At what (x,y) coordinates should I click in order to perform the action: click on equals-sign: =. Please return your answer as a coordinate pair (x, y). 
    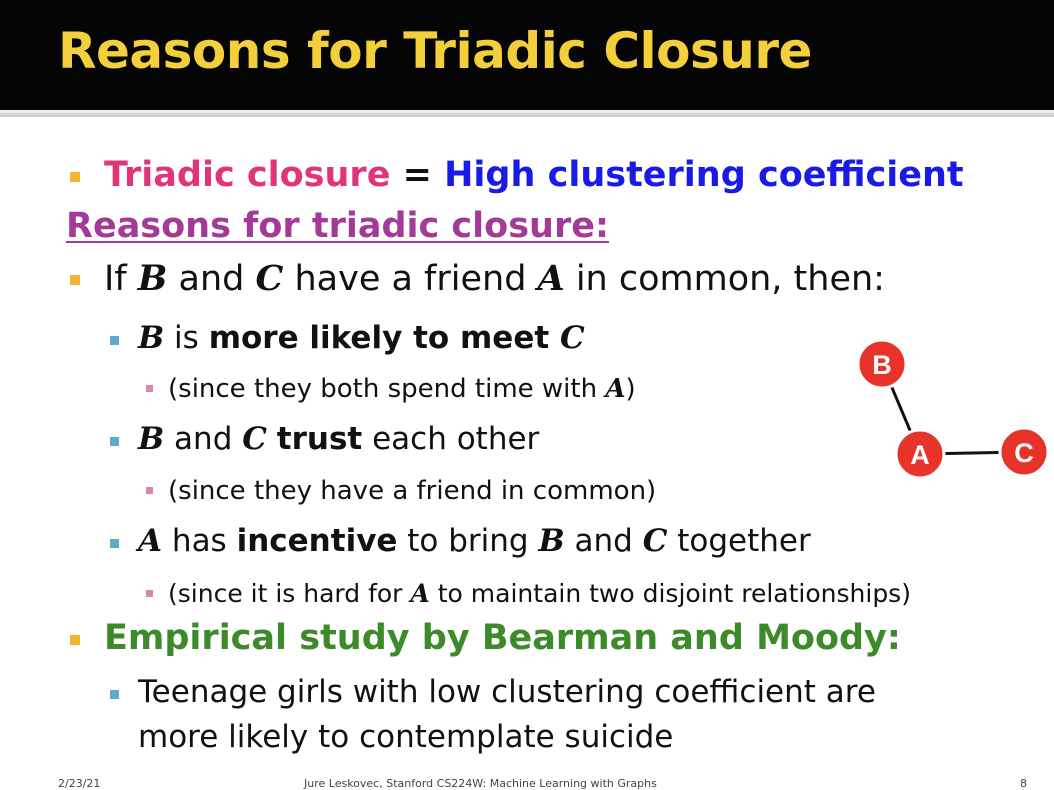
    Looking at the image, I should click on (417, 175).